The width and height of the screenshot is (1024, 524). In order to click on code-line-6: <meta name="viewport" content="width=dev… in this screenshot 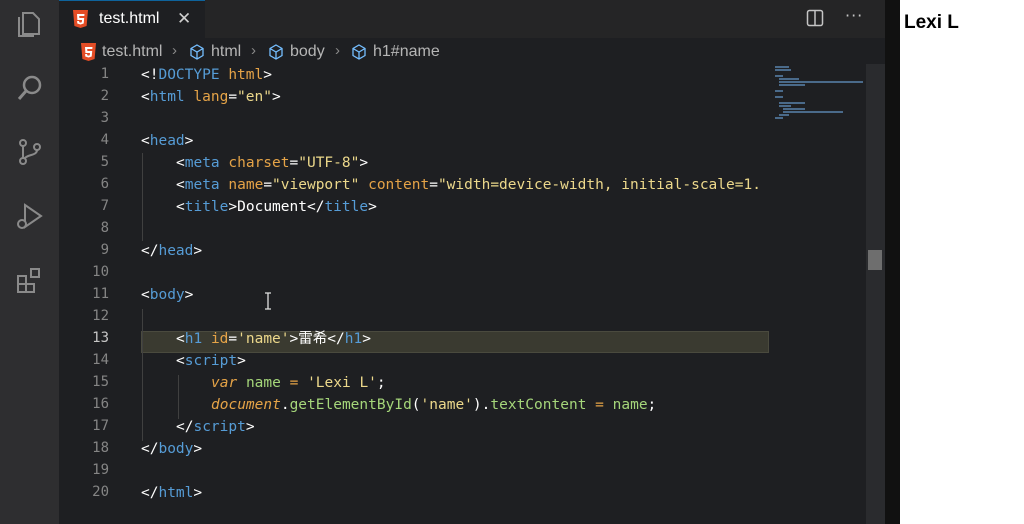, I will do `click(468, 185)`.